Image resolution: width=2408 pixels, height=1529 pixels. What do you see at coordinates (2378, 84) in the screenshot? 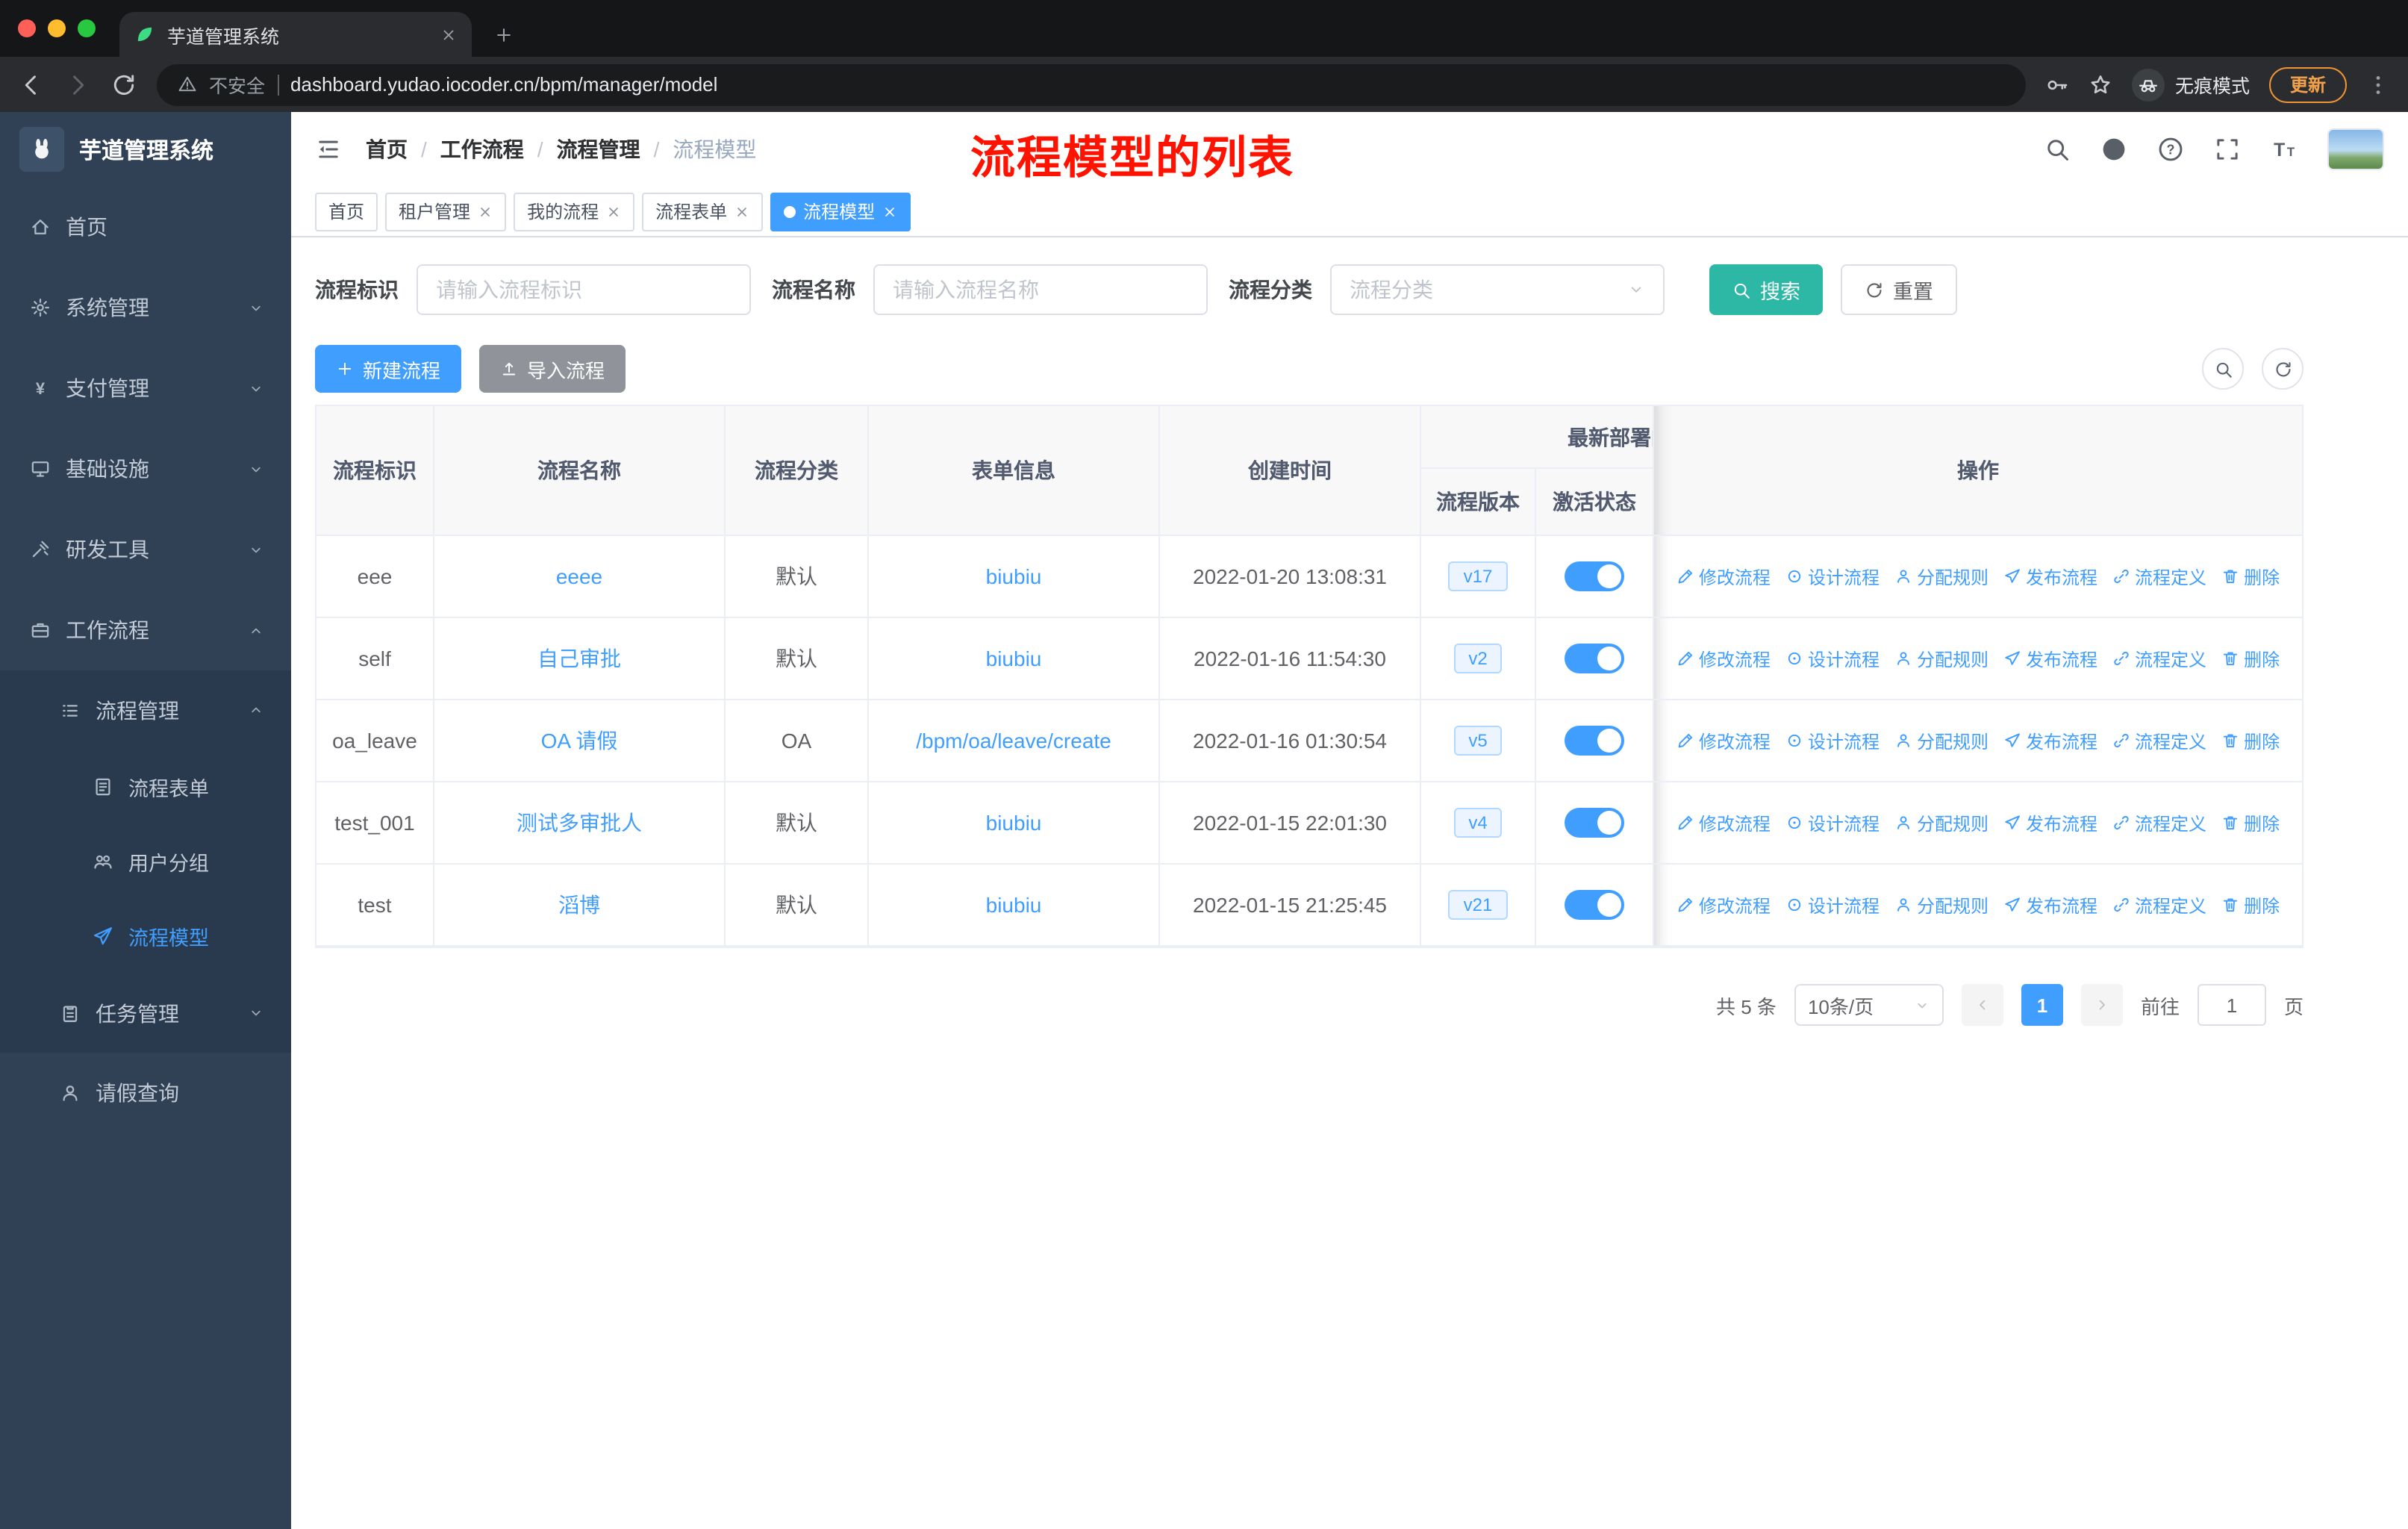
I see `browser-menu-icon` at bounding box center [2378, 84].